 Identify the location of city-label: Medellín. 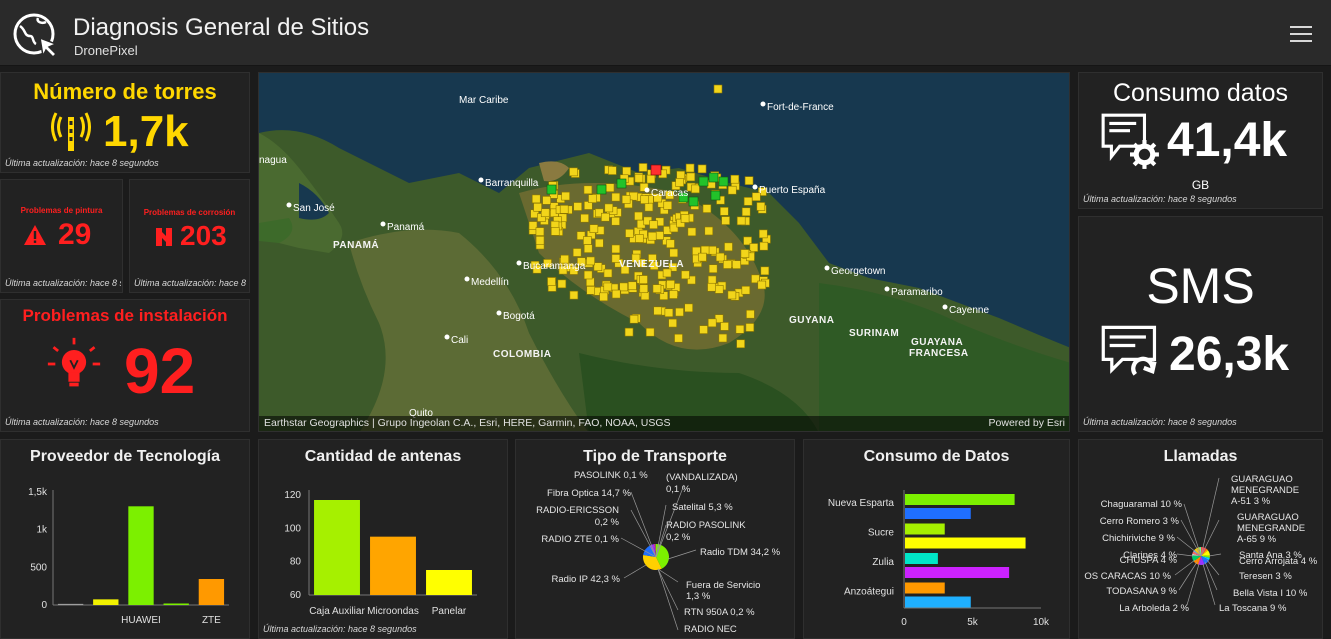
(490, 282).